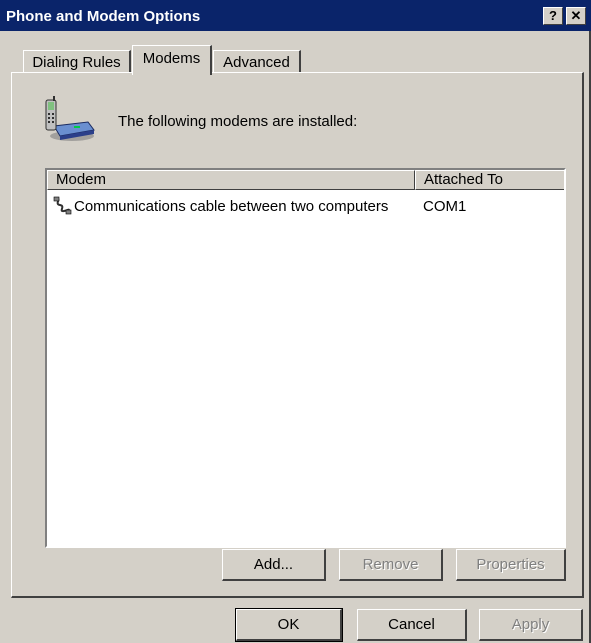 This screenshot has width=591, height=643. Describe the element at coordinates (81, 179) in the screenshot. I see `column-header-label: Modem` at that location.